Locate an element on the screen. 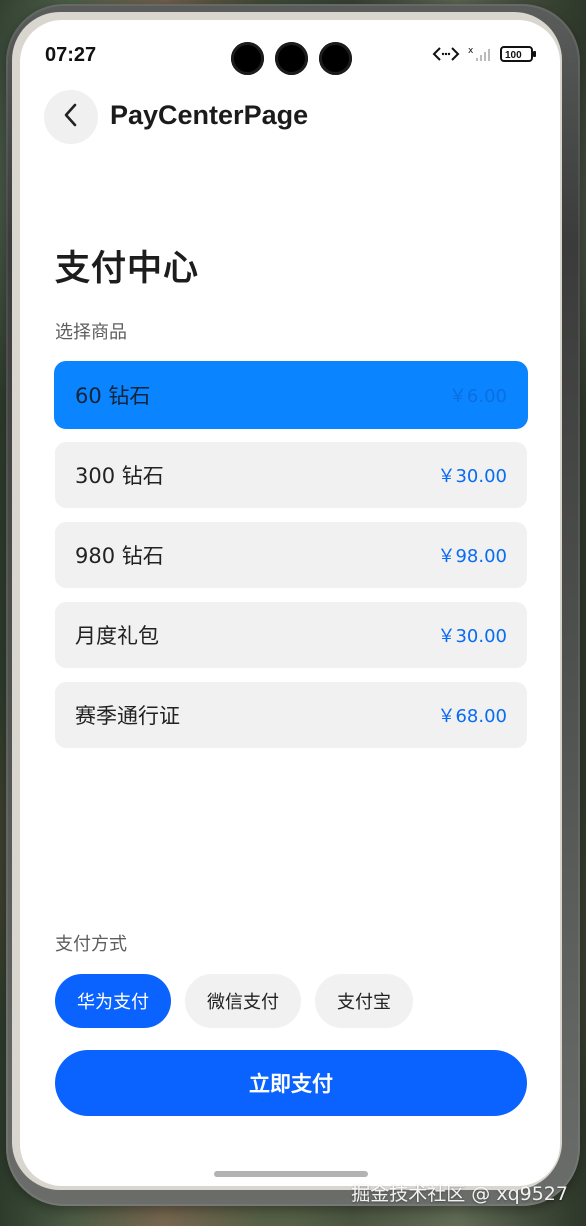 The width and height of the screenshot is (586, 1226). product-name: 月度礼包 is located at coordinates (117, 636).